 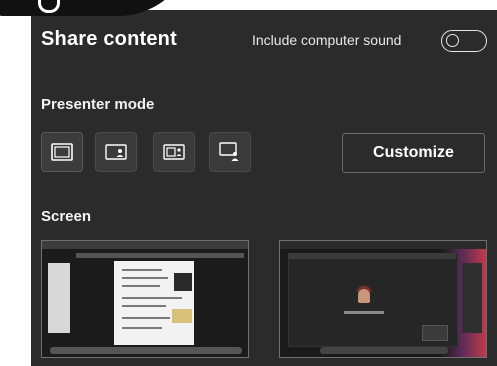 What do you see at coordinates (435, 333) in the screenshot?
I see `thumb-self-view` at bounding box center [435, 333].